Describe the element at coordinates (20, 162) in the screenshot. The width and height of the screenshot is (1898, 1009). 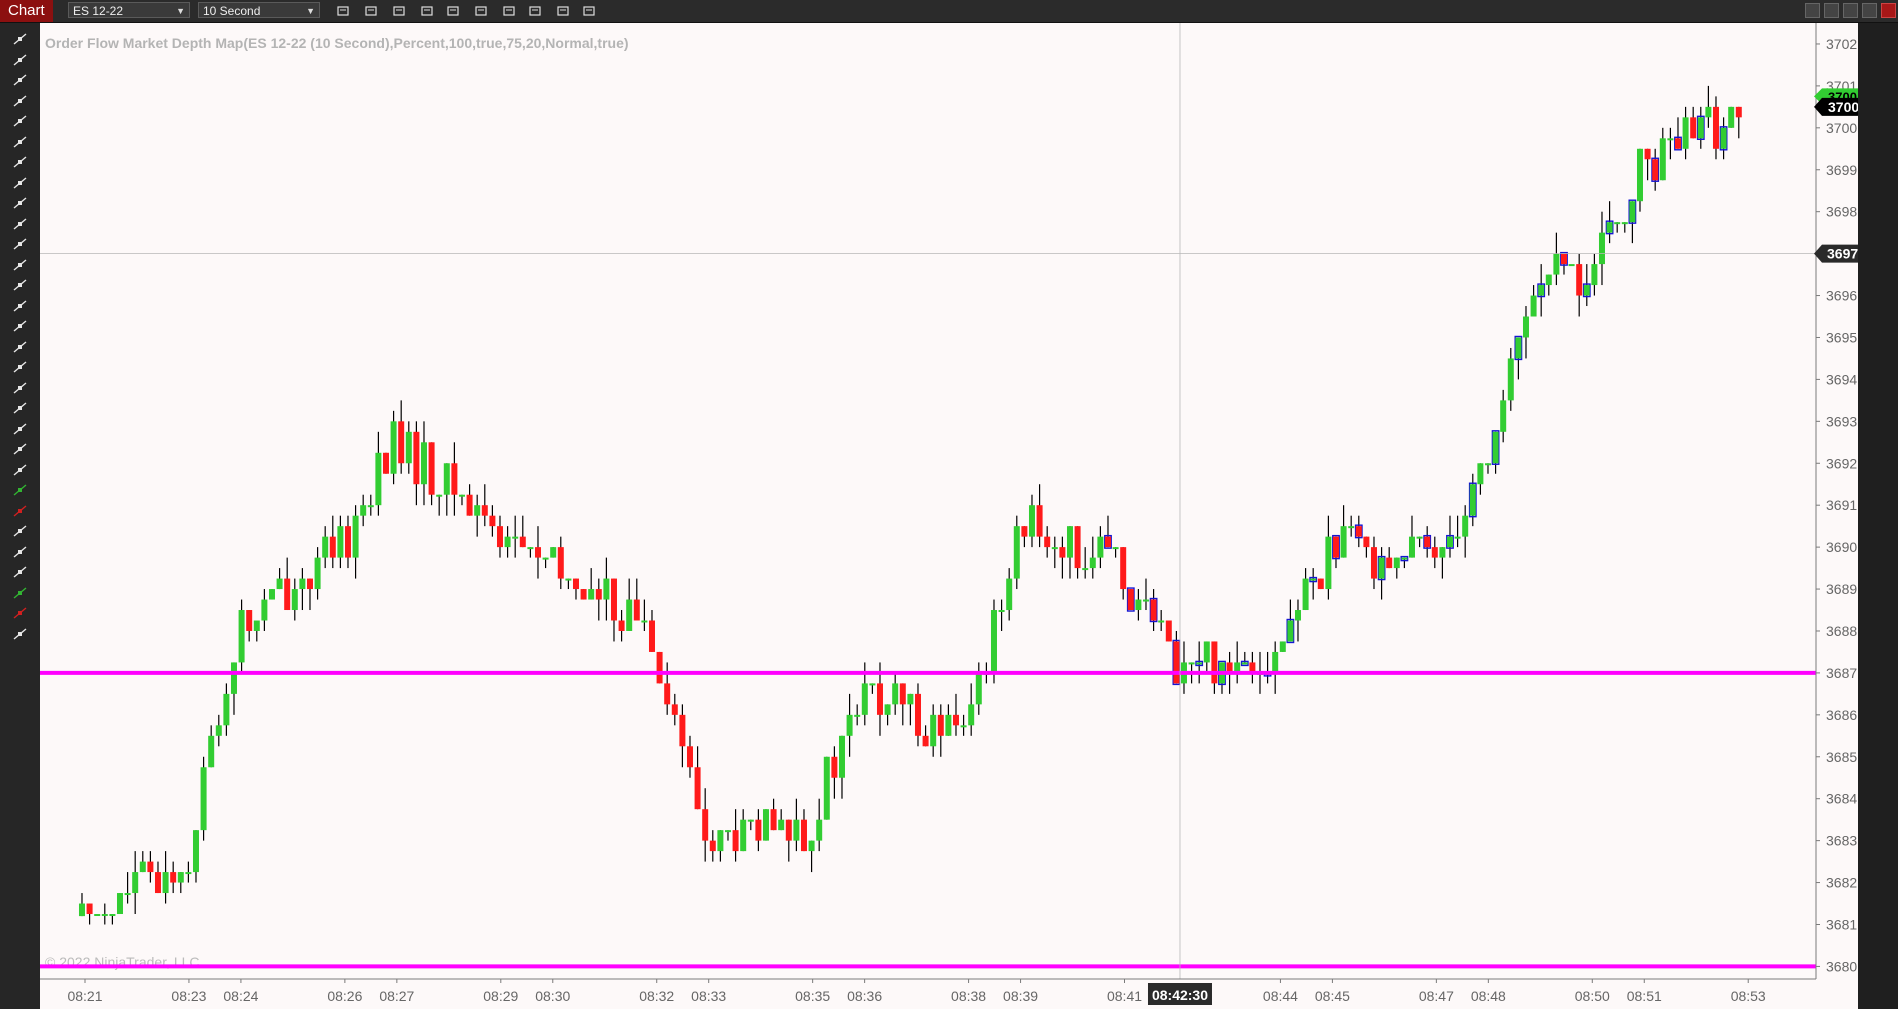
I see `extended-line-icon` at that location.